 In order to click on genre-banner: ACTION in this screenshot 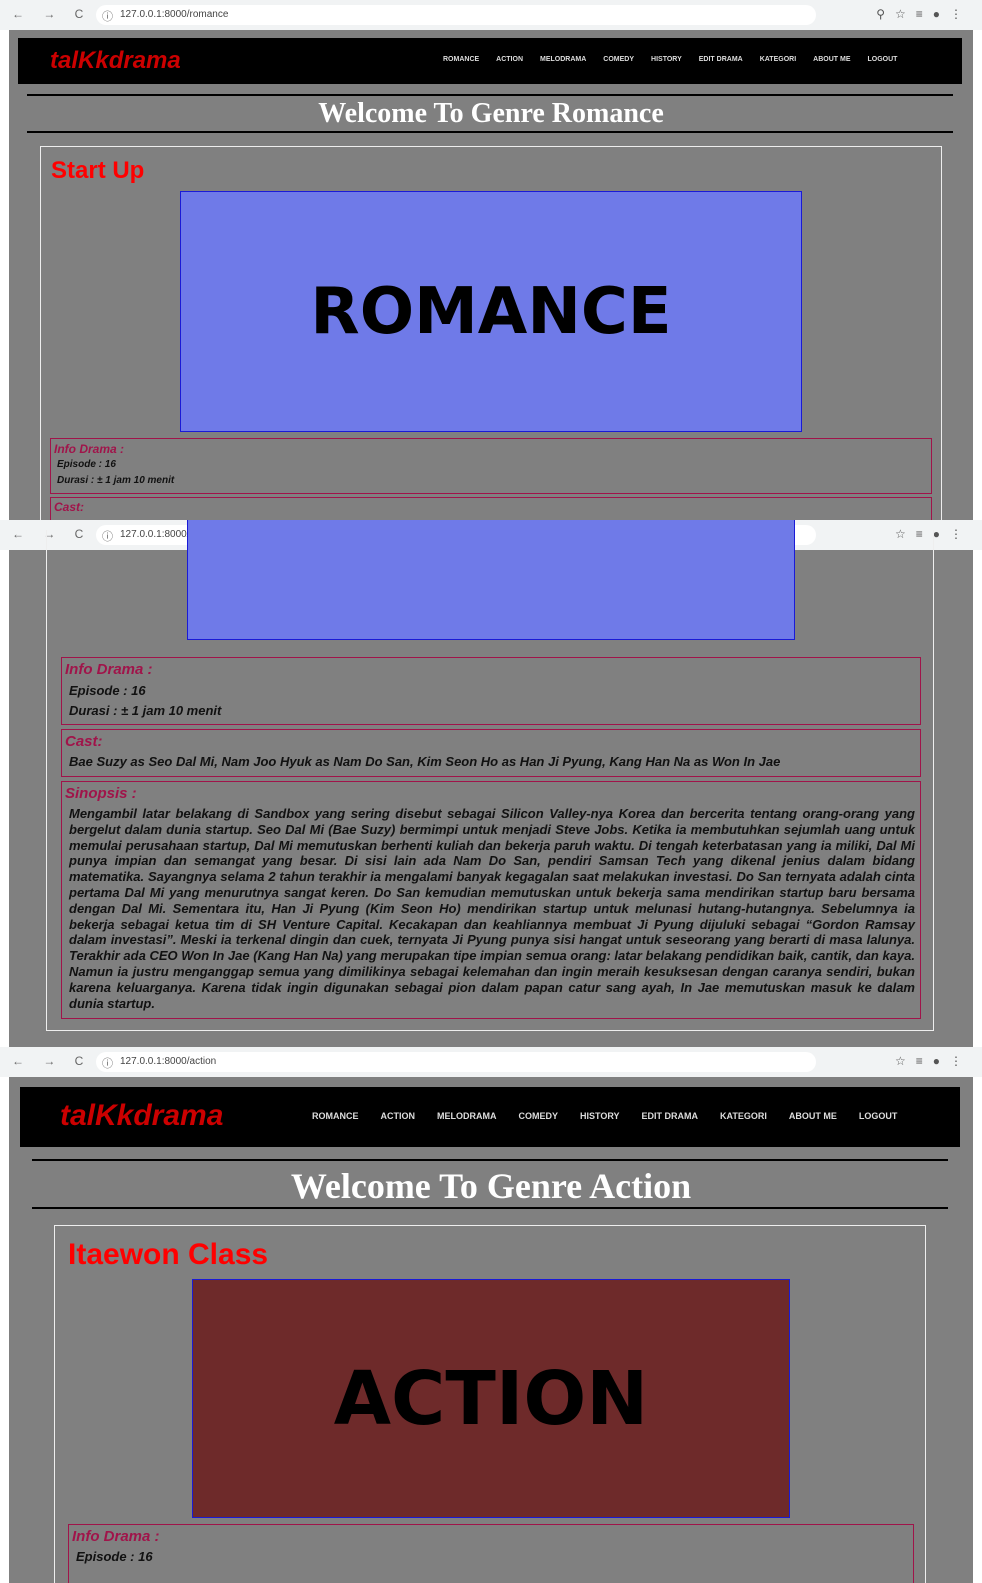, I will do `click(491, 1398)`.